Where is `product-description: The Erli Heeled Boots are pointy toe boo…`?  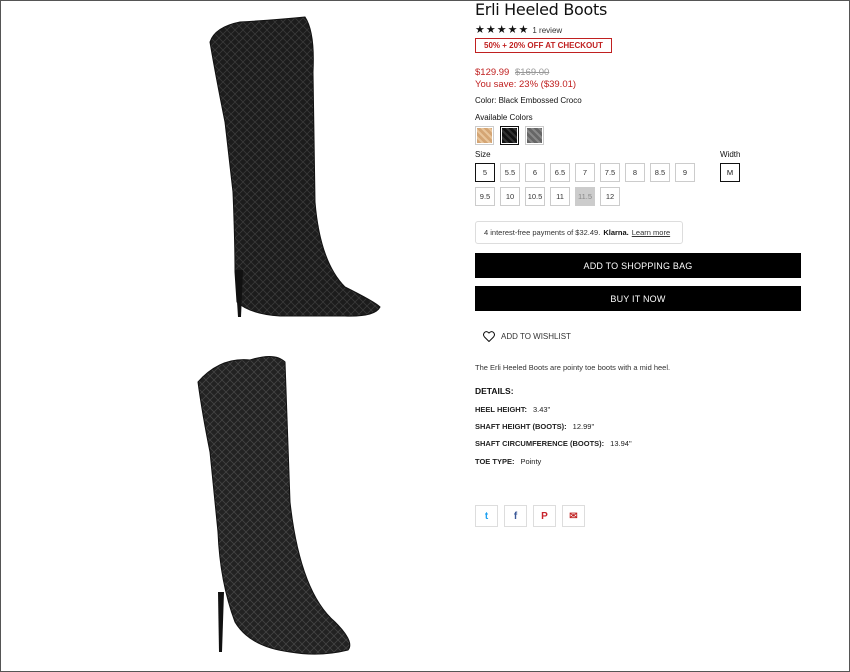 product-description: The Erli Heeled Boots are pointy toe boo… is located at coordinates (573, 367).